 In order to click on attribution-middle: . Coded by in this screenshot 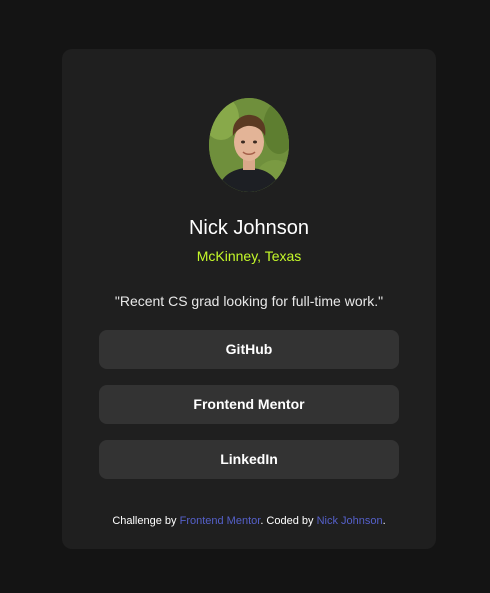, I will do `click(288, 521)`.